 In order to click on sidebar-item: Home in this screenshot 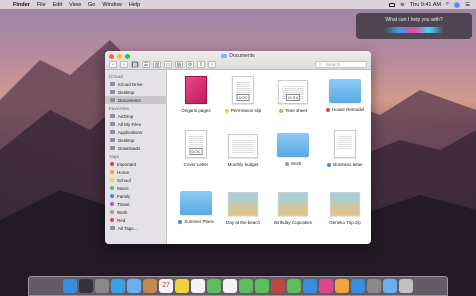, I will do `click(135, 172)`.